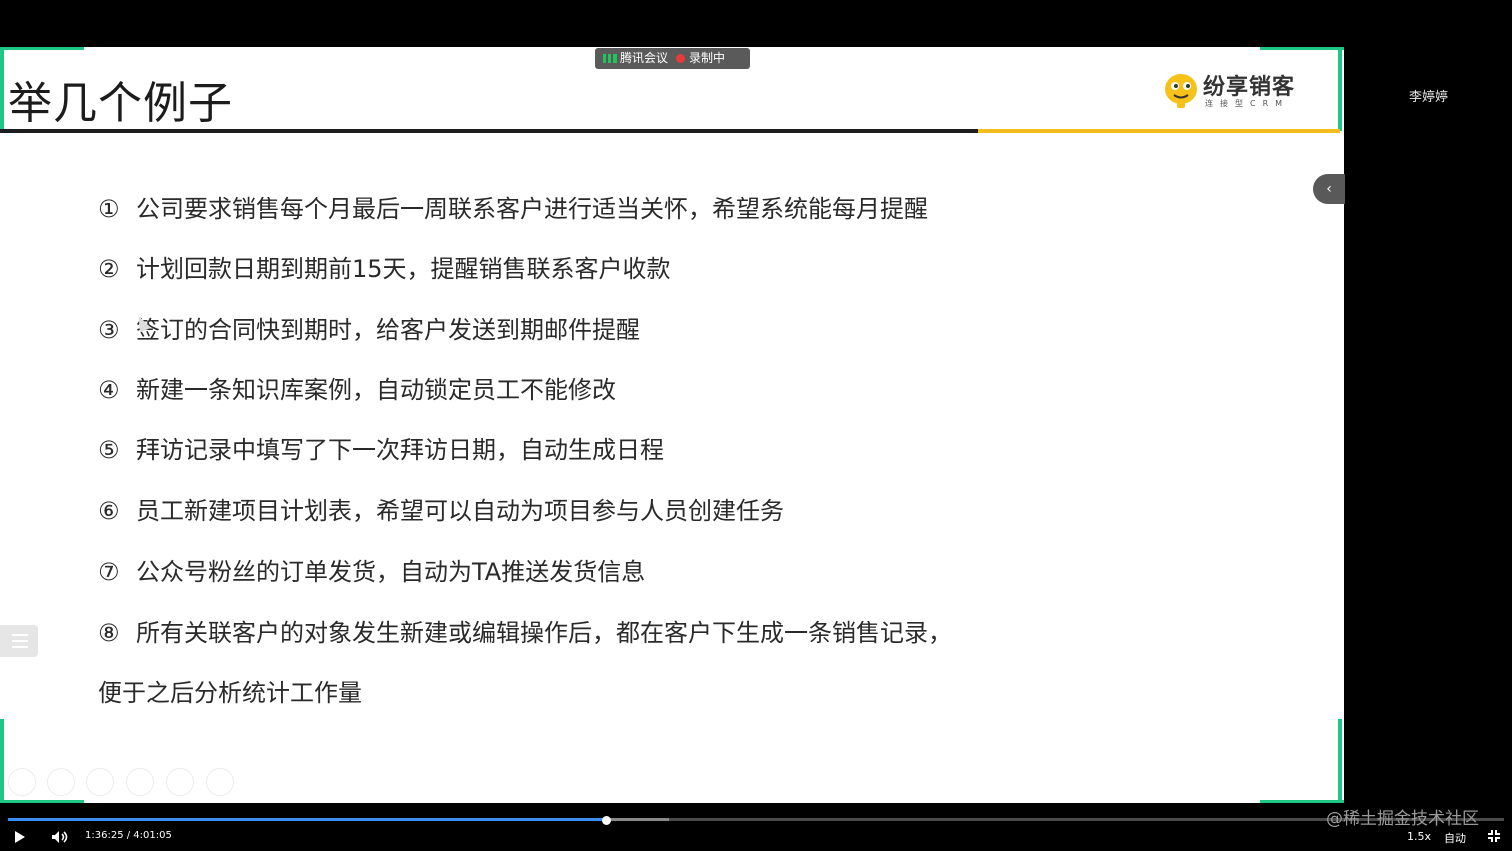 The height and width of the screenshot is (851, 1512). I want to click on signal-icon, so click(610, 58).